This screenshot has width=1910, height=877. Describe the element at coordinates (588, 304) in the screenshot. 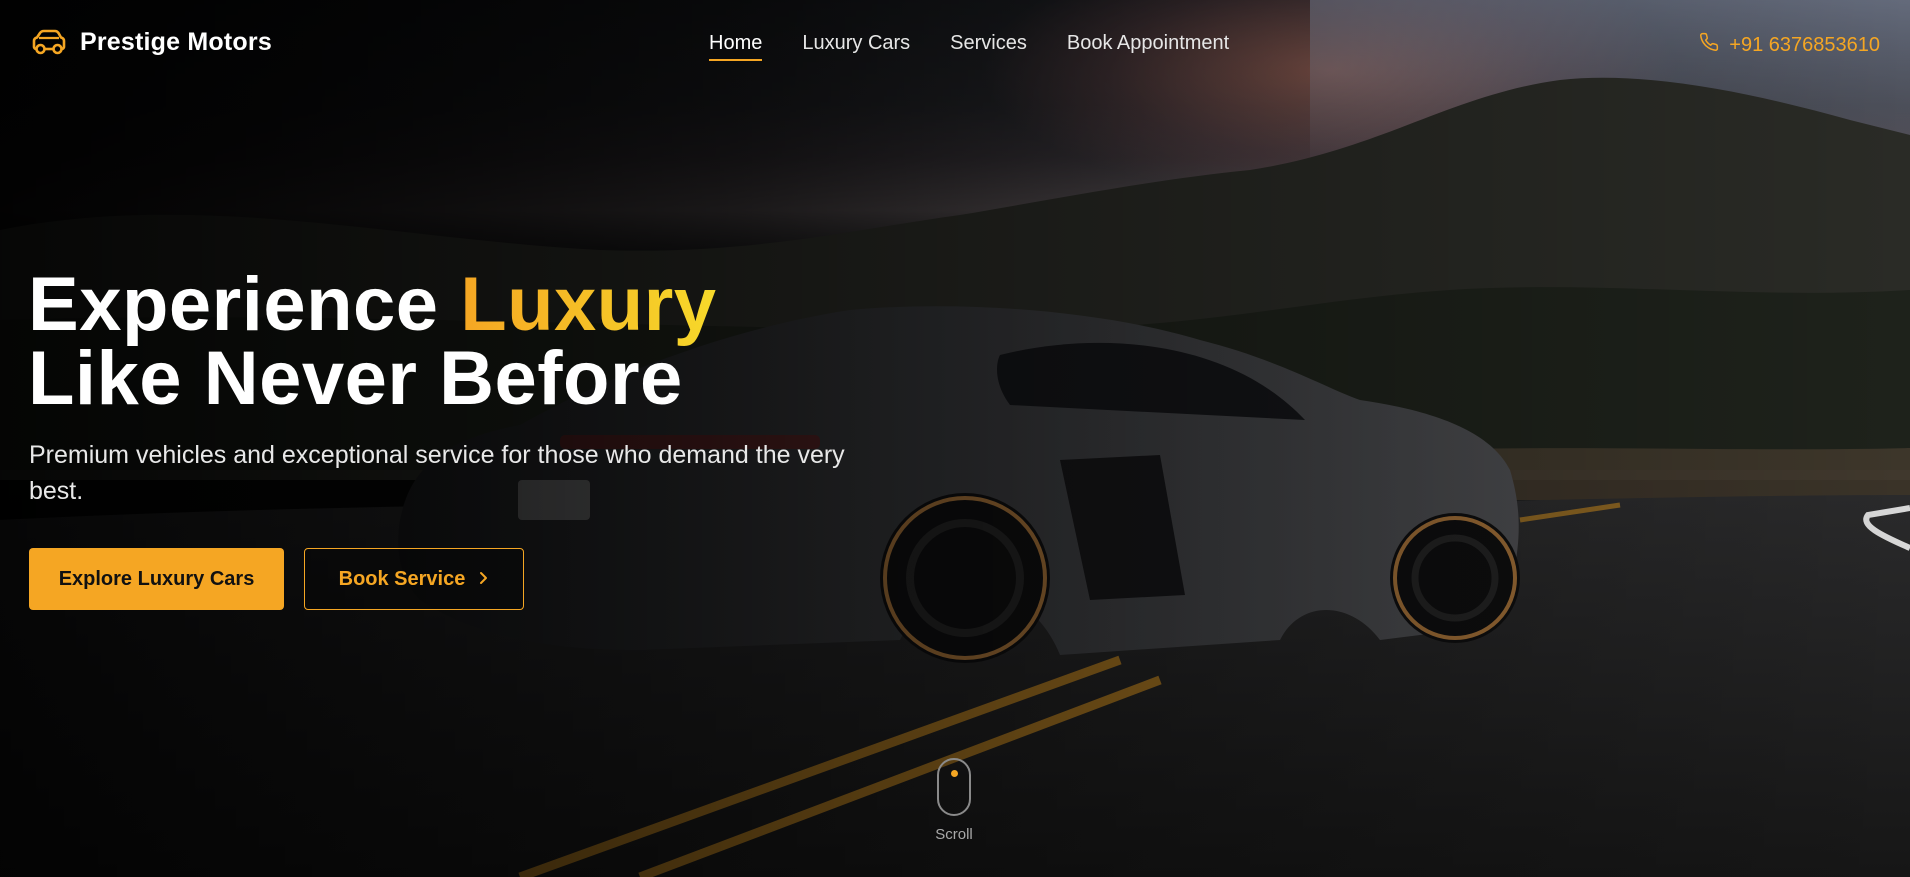

I see `headline-accent: Luxury` at that location.